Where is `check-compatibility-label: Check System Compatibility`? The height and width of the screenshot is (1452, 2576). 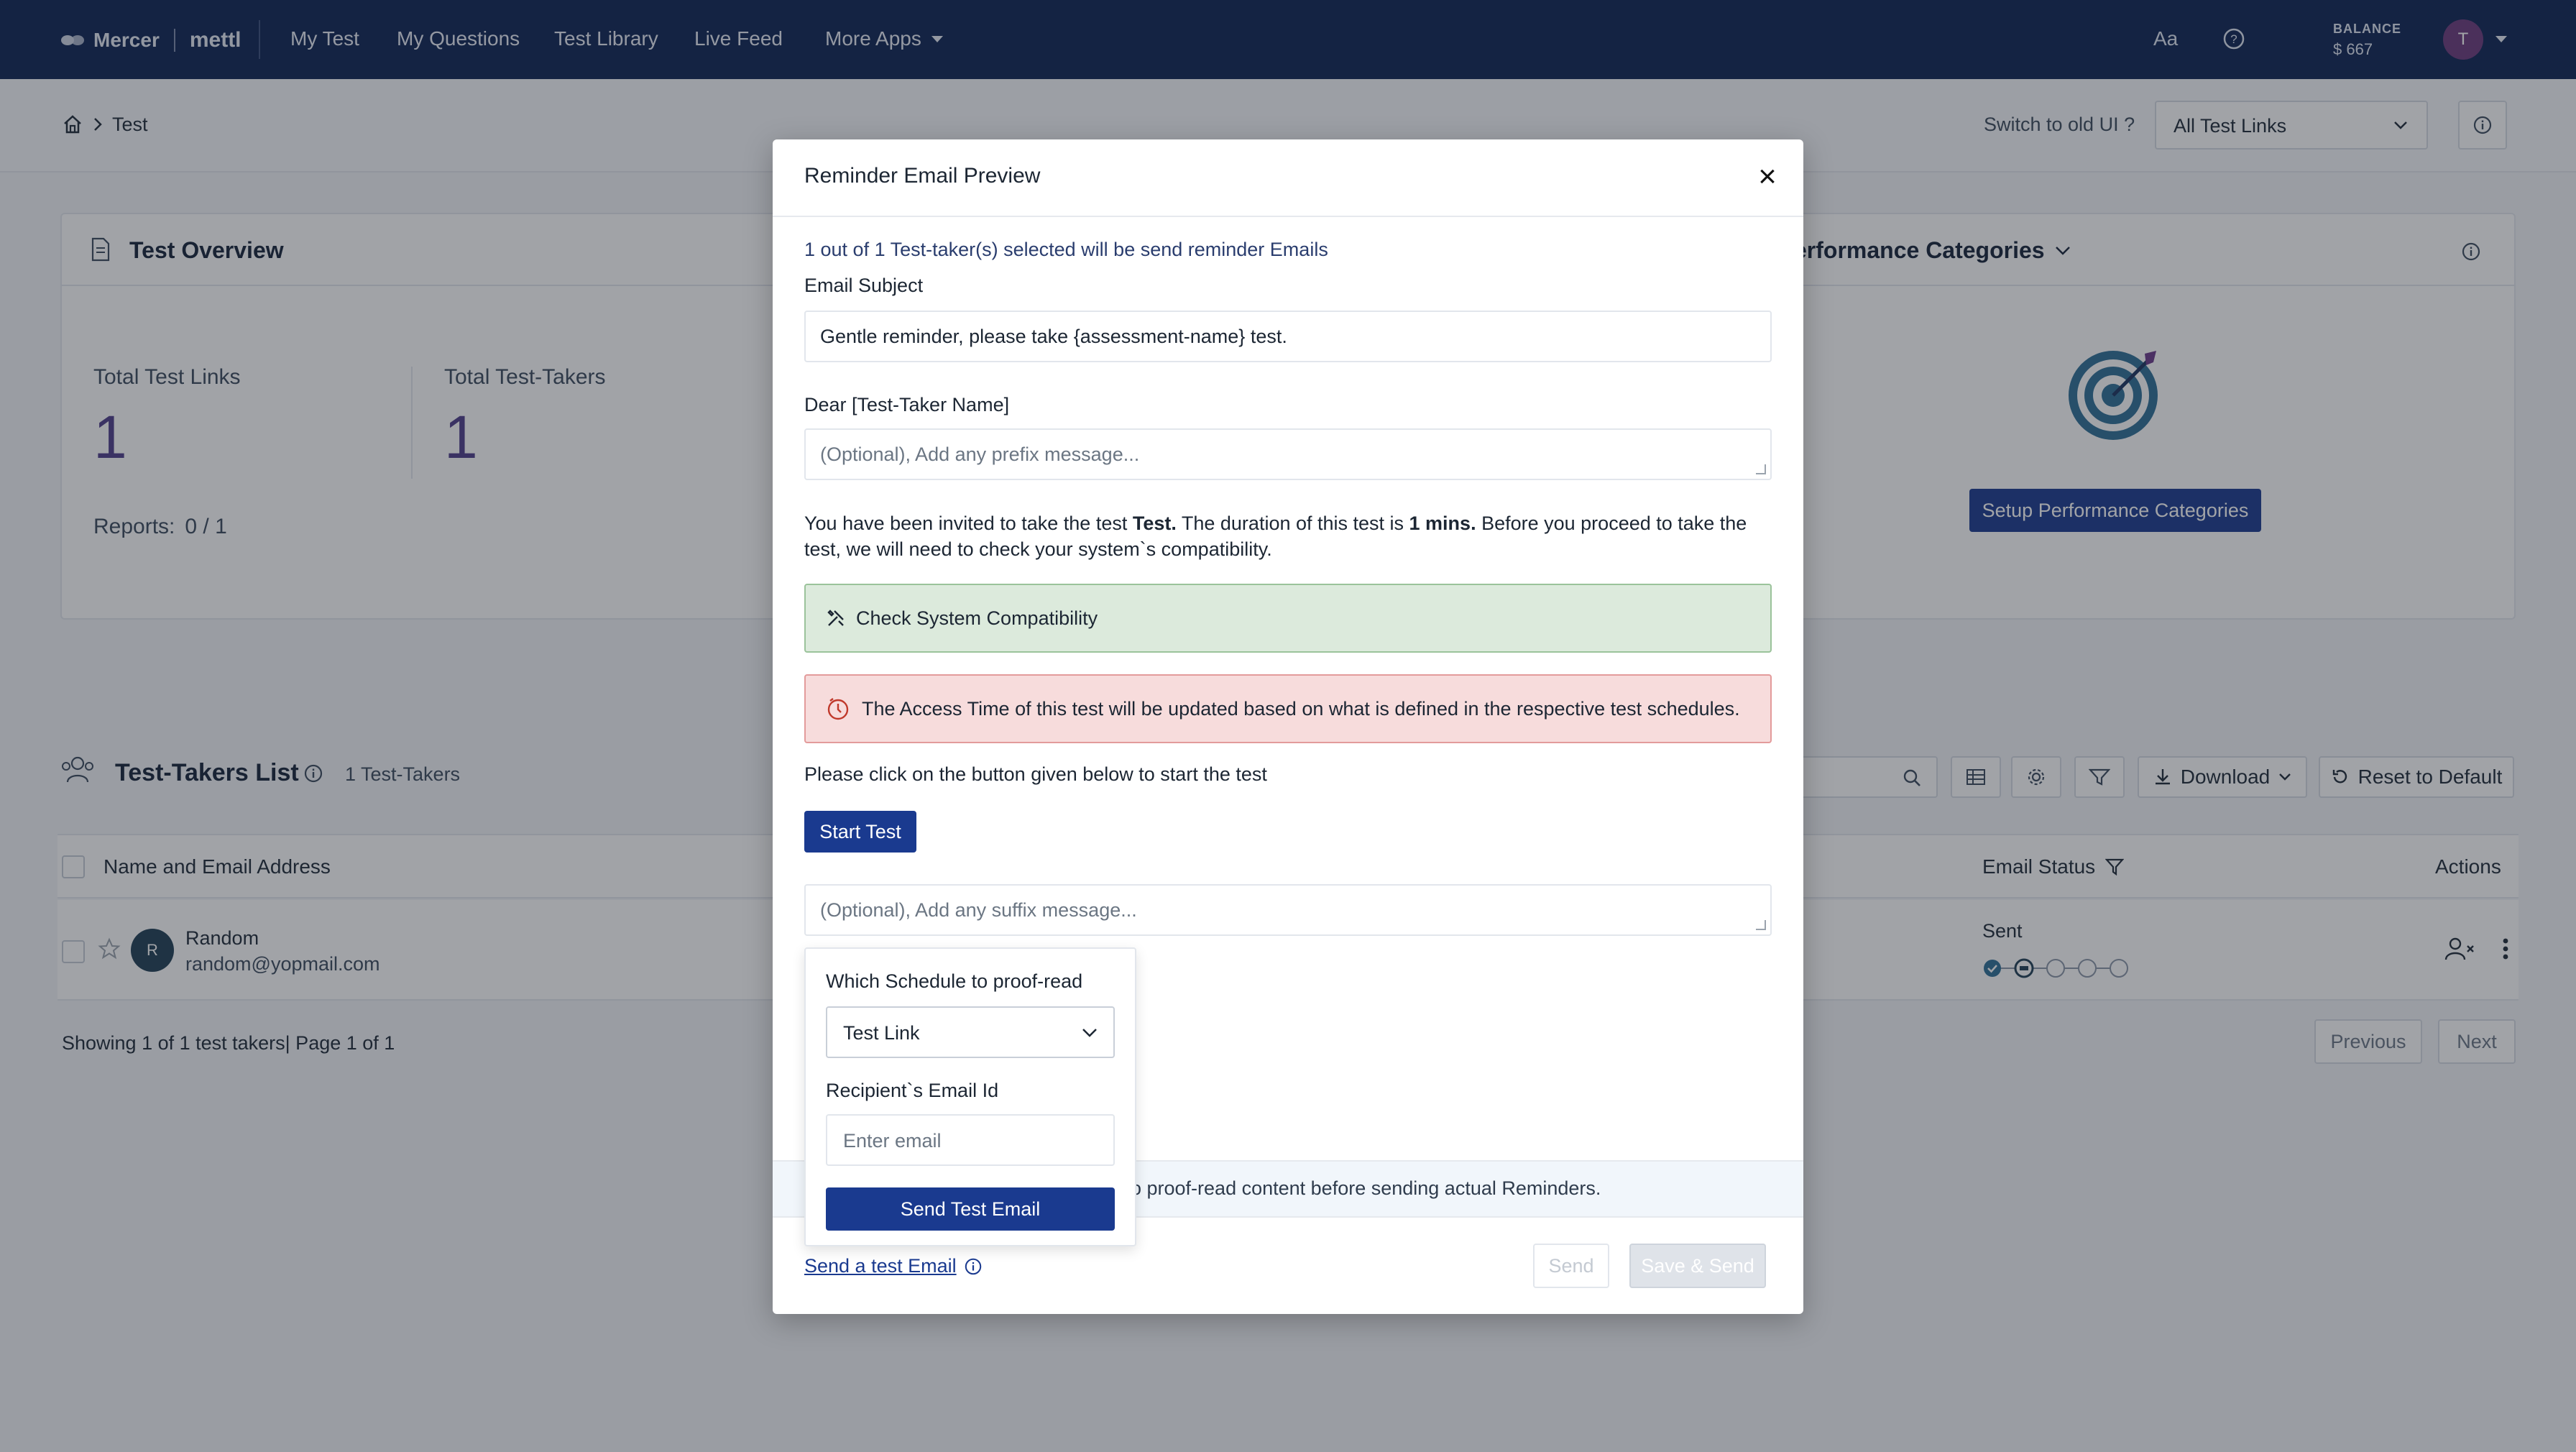 check-compatibility-label: Check System Compatibility is located at coordinates (977, 618).